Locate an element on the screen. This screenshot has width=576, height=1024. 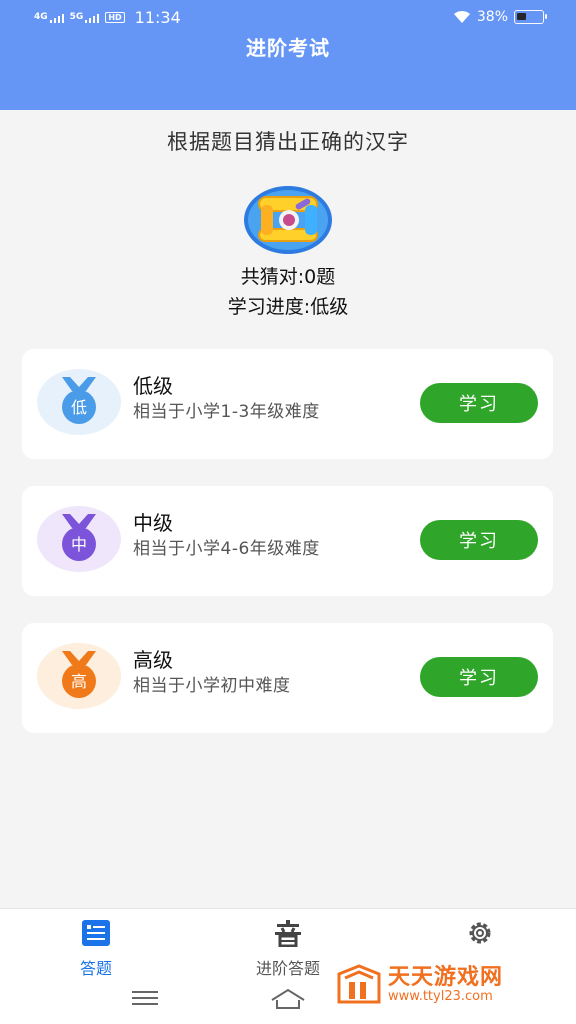
site-watermark: 天天游戏网 www.ttyl23.com is located at coordinates (419, 985).